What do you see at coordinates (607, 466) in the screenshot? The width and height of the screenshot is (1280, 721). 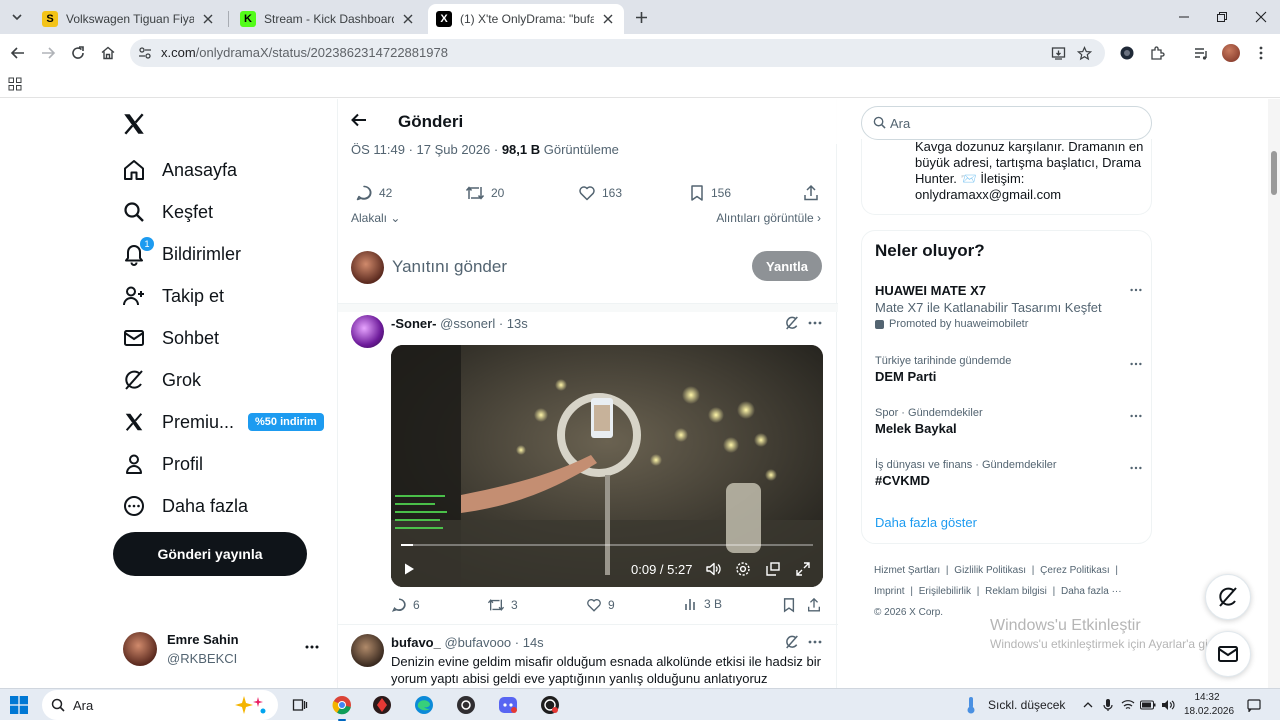 I see `video-player: 0:09 / 5:27` at bounding box center [607, 466].